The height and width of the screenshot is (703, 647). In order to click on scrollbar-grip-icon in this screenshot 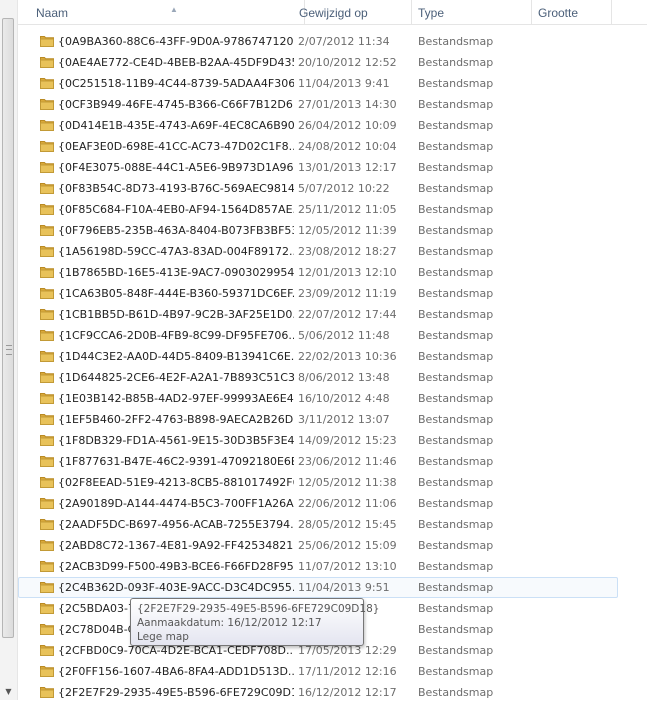, I will do `click(9, 350)`.